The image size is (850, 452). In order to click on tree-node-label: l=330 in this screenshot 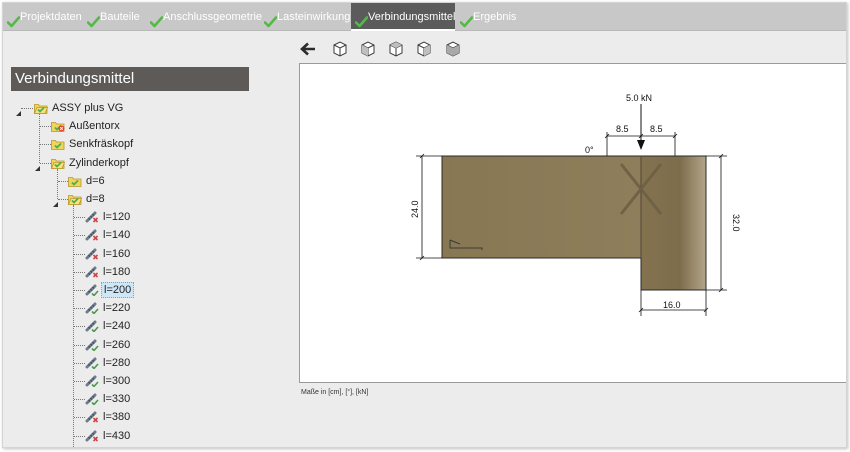, I will do `click(117, 399)`.